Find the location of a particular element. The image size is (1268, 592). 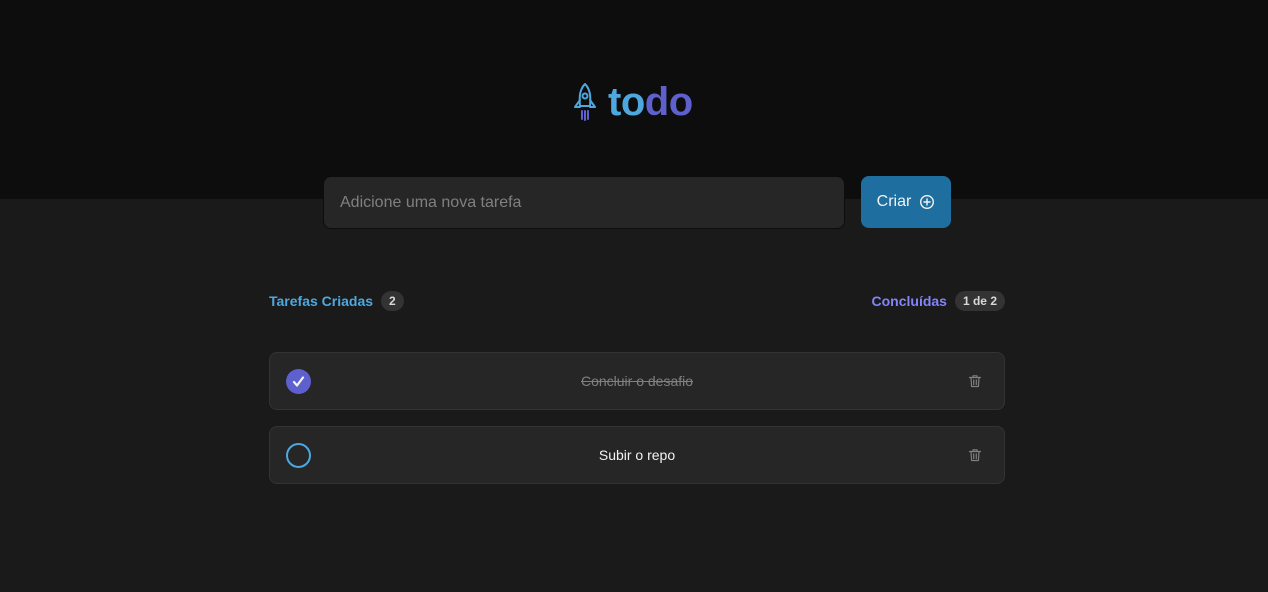

completed-tasks-summary: Concluídas 1 de 2 is located at coordinates (938, 301).